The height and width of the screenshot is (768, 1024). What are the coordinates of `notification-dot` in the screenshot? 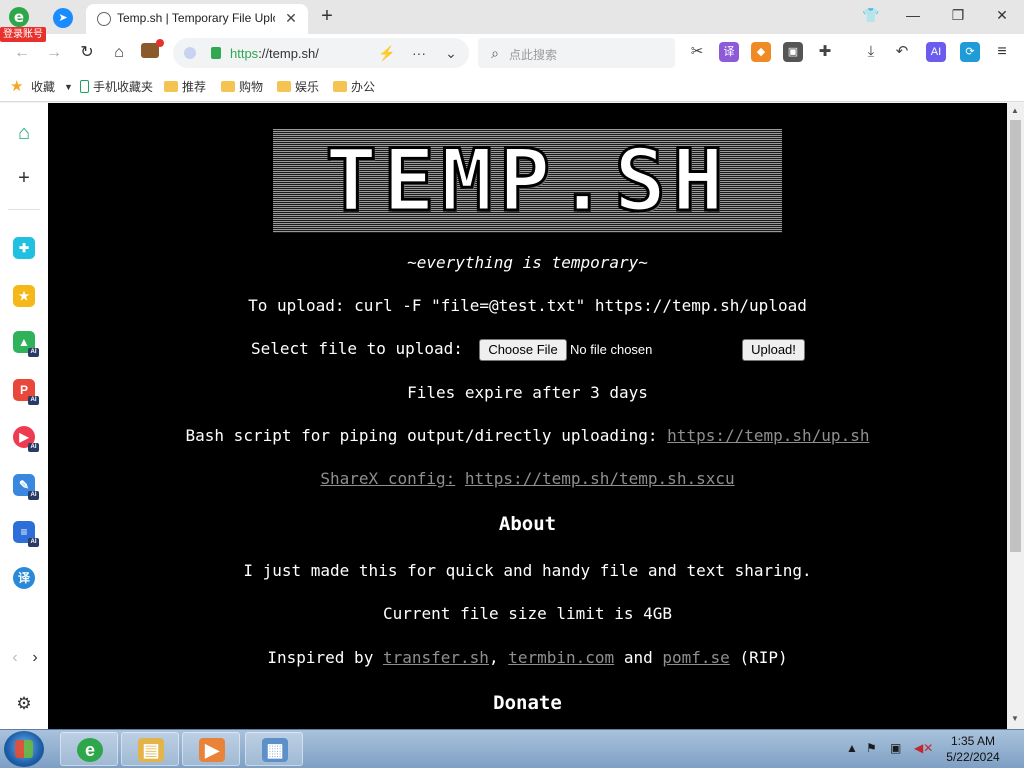 It's located at (160, 43).